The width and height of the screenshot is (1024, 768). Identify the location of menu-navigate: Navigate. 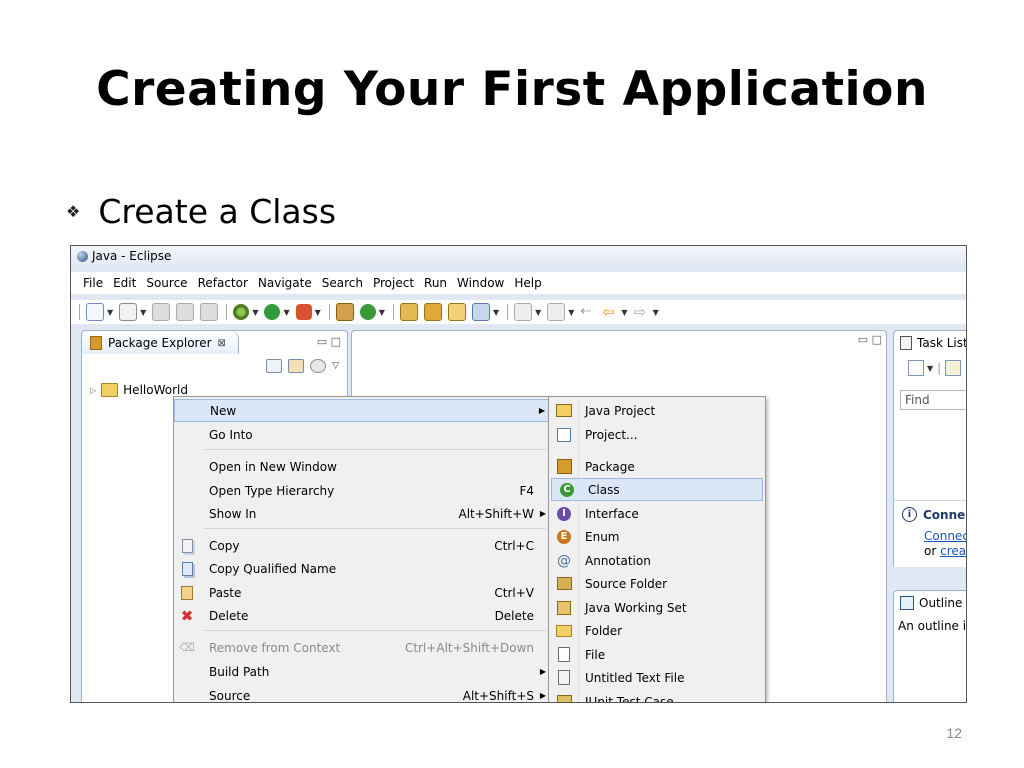
(285, 283).